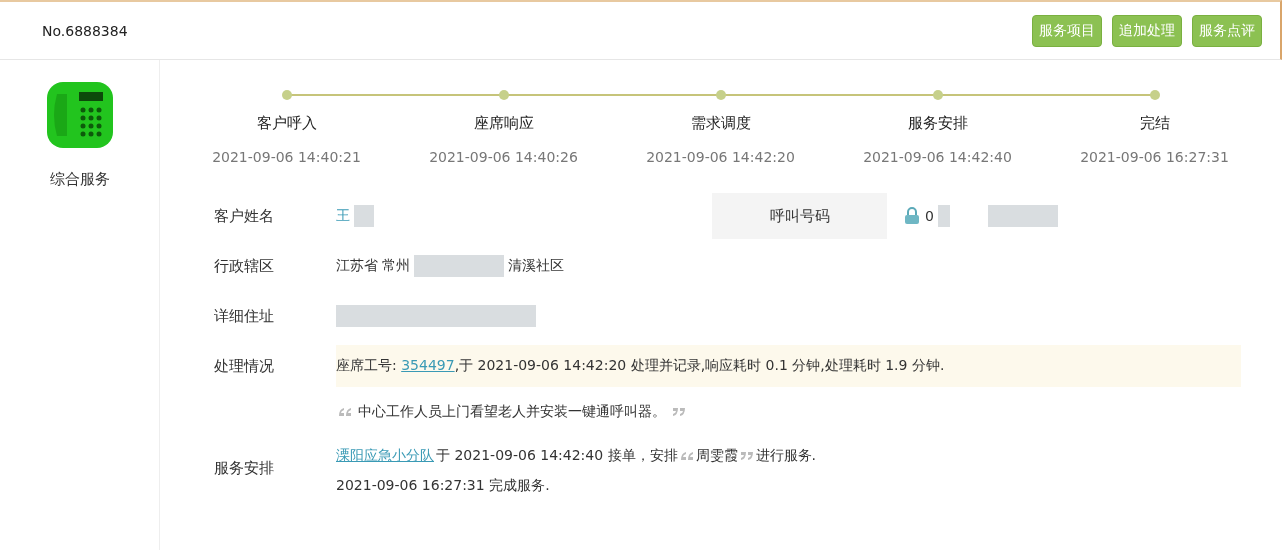 This screenshot has height=550, width=1282. I want to click on telephone-icon, so click(79, 115).